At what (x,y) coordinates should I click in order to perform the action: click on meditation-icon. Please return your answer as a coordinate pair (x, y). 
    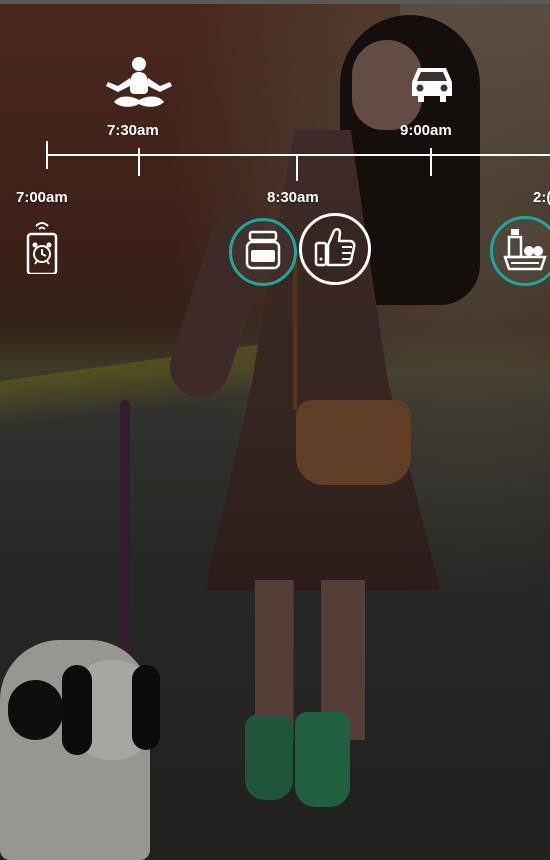
    Looking at the image, I should click on (139, 83).